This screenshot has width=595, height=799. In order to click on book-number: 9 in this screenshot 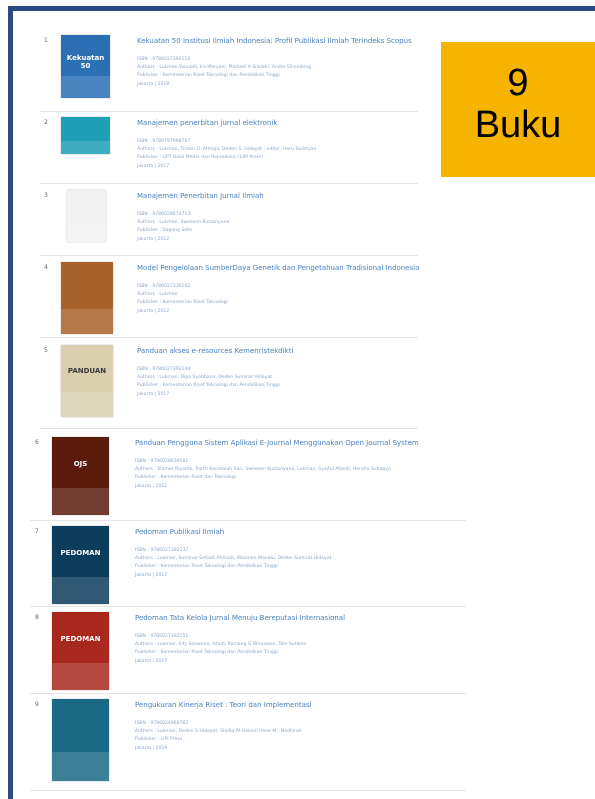, I will do `click(37, 704)`.